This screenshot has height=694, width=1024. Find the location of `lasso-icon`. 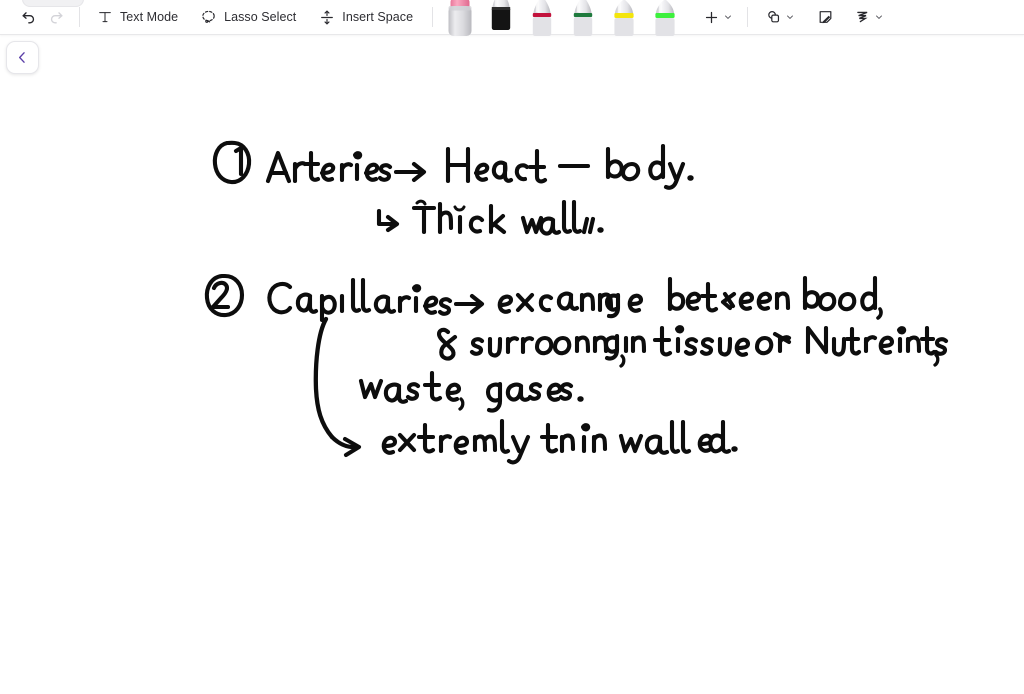

lasso-icon is located at coordinates (208, 17).